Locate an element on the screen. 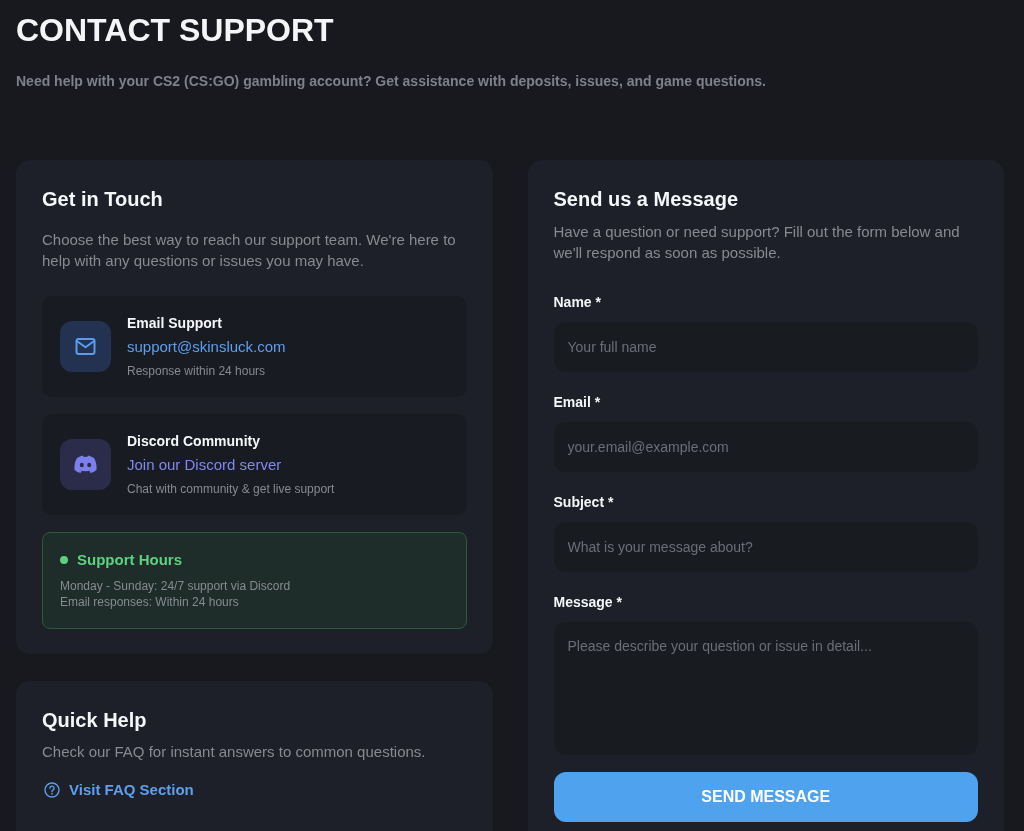  card-title: Send us a Message is located at coordinates (646, 199).